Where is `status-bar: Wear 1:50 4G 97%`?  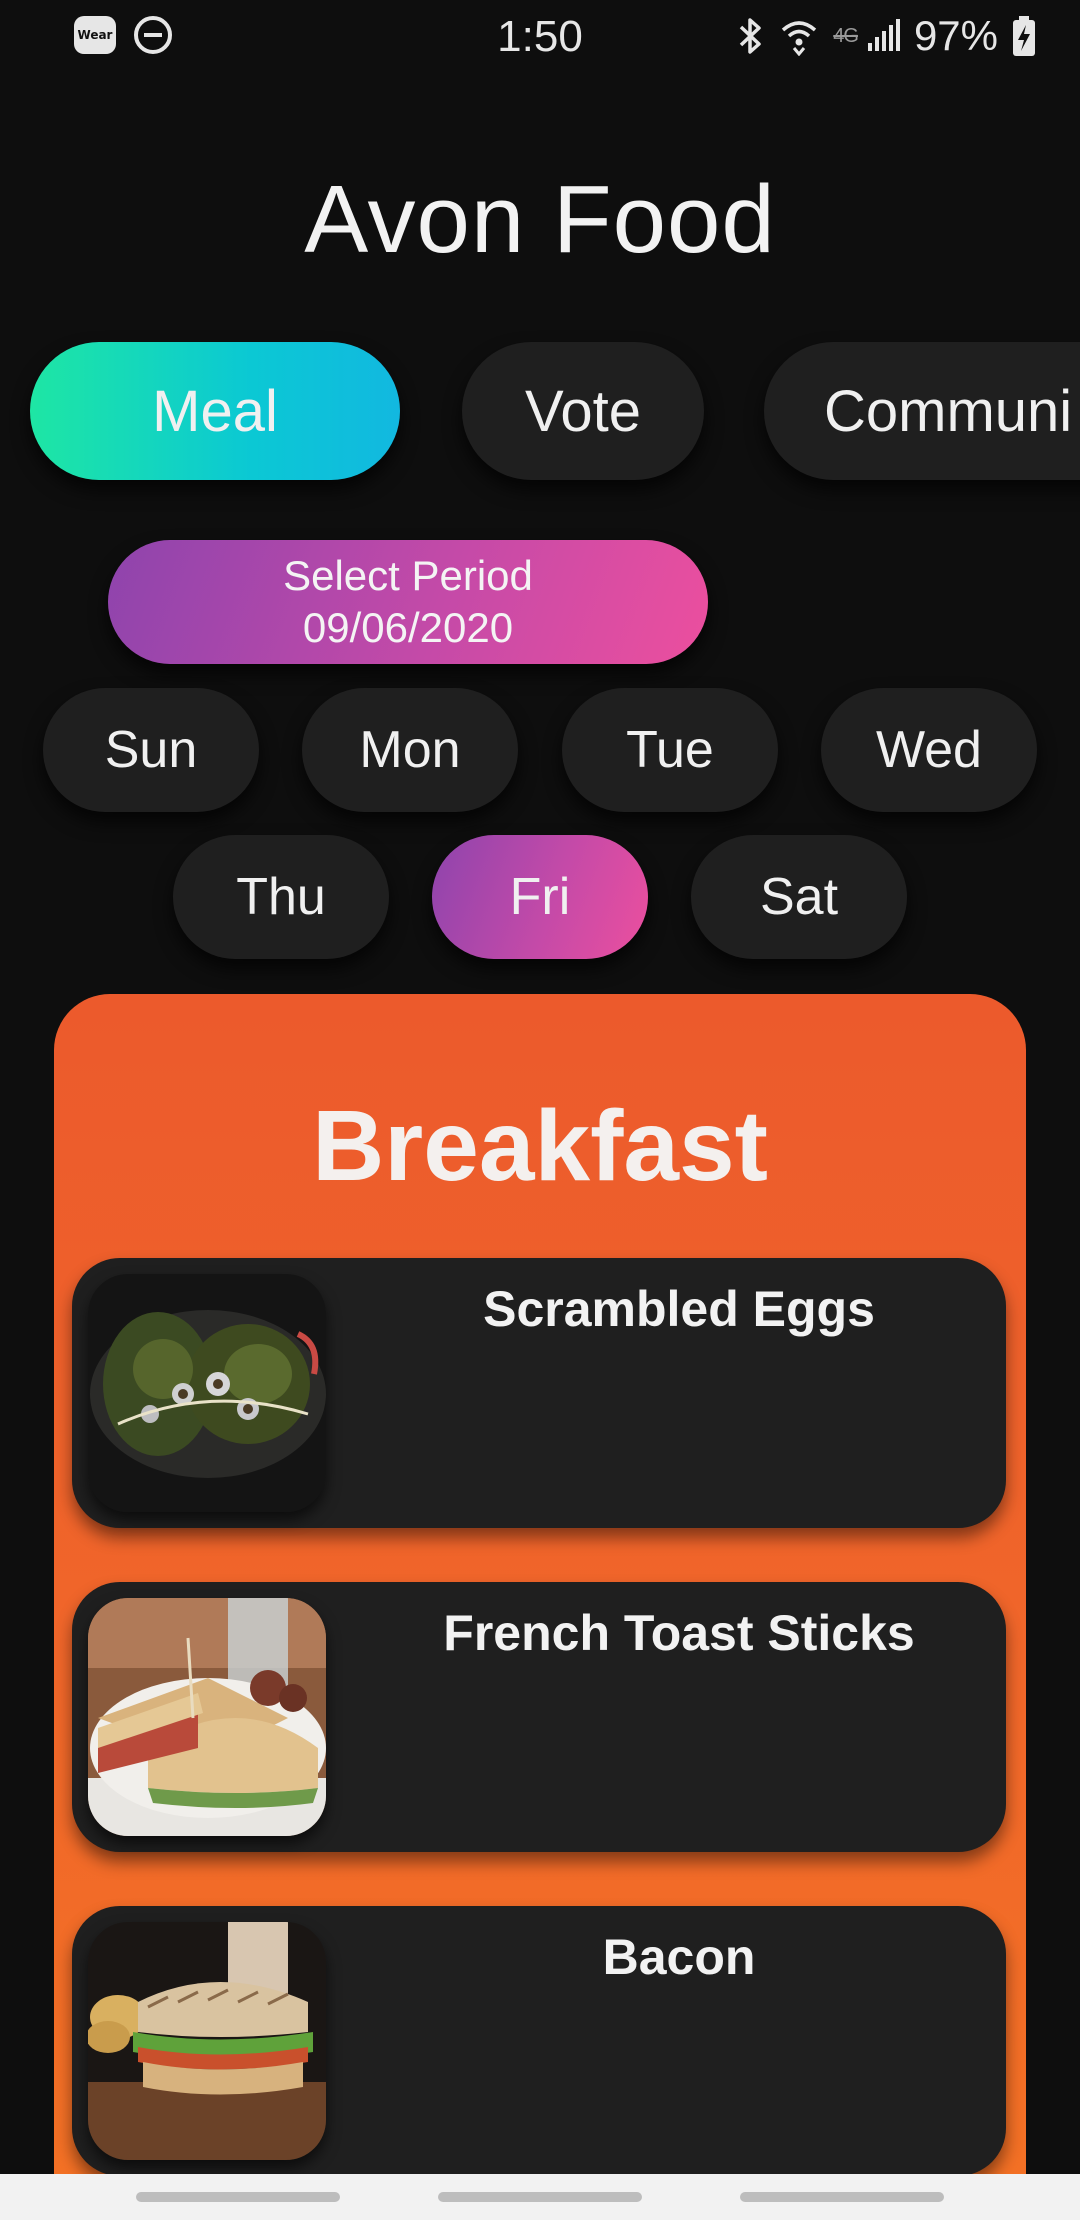 status-bar: Wear 1:50 4G 97% is located at coordinates (540, 36).